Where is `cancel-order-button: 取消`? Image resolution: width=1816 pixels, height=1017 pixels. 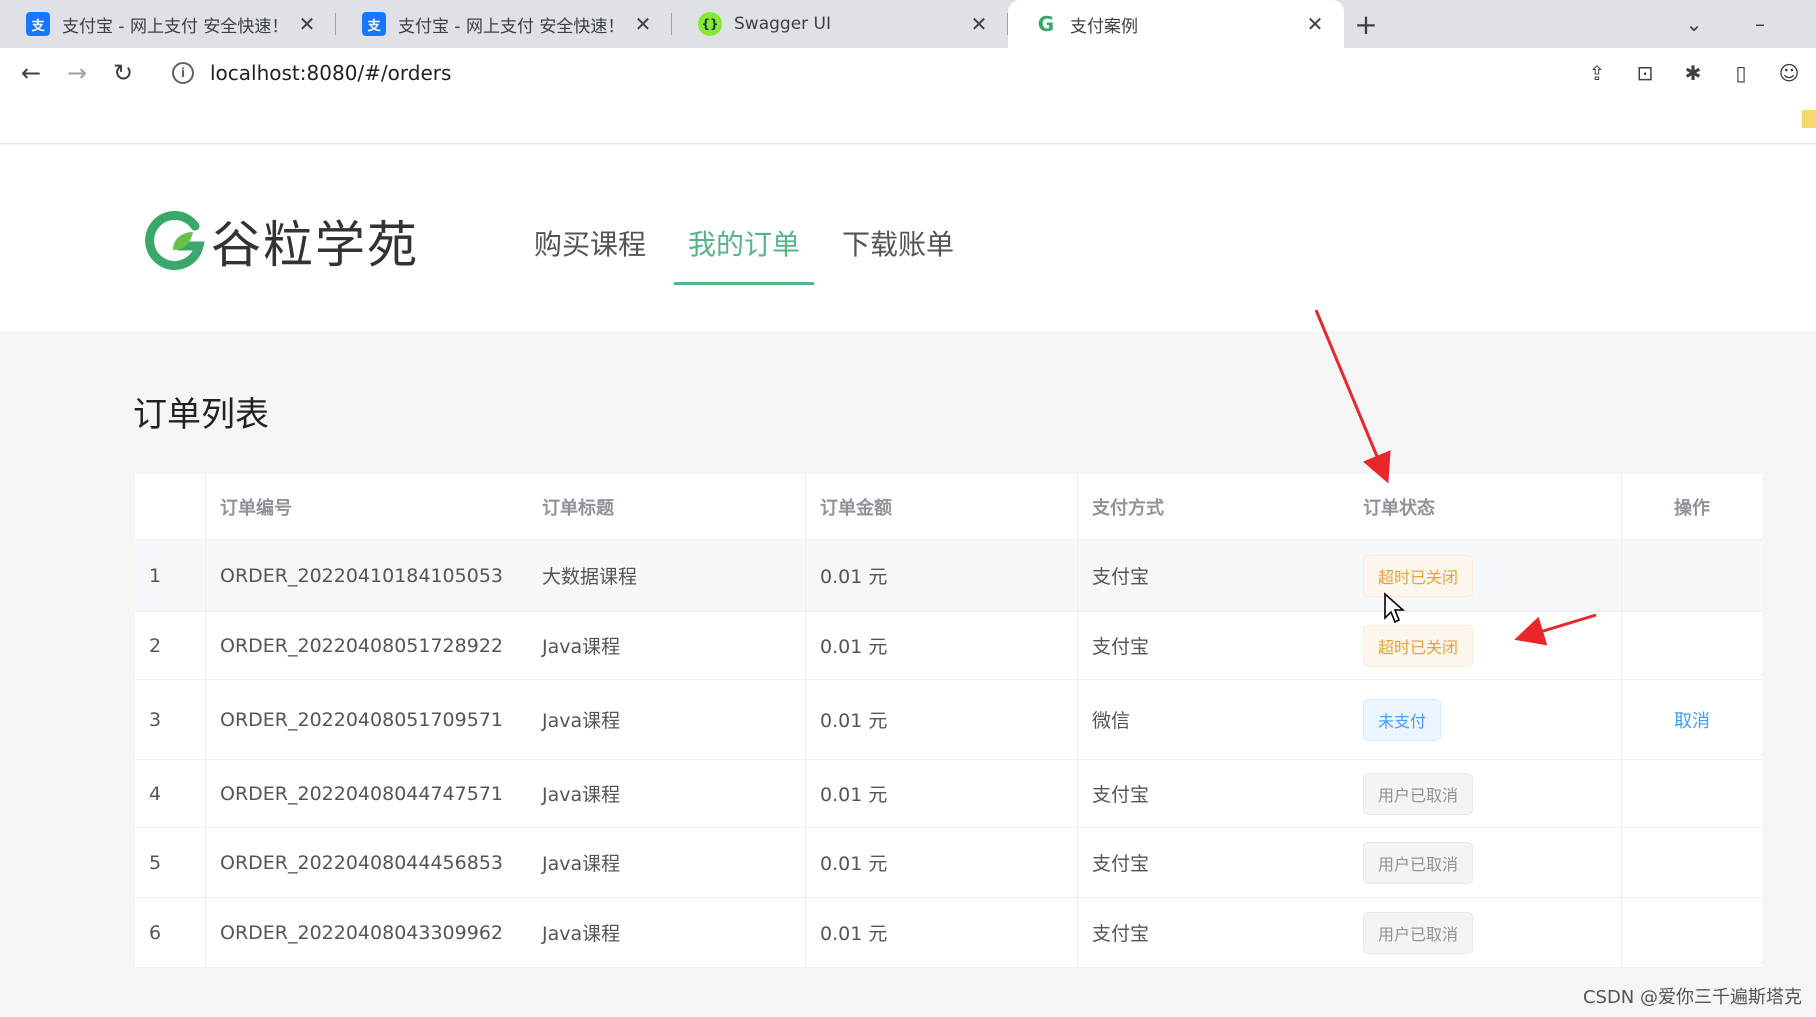
cancel-order-button: 取消 is located at coordinates (1692, 720).